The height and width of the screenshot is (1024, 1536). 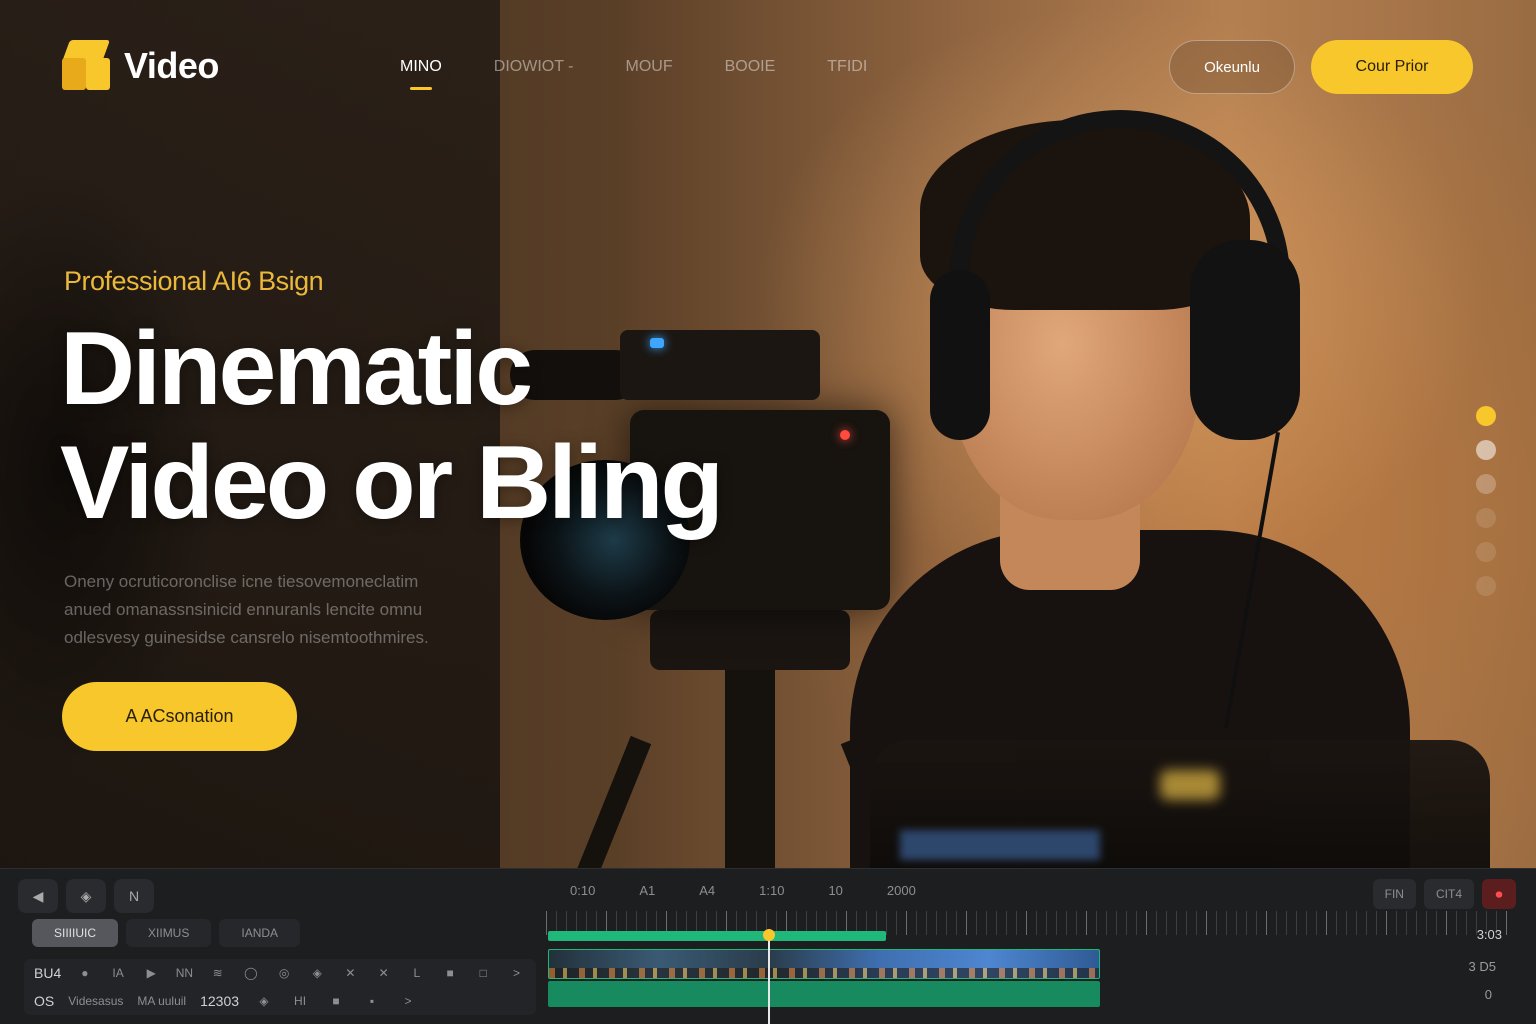 What do you see at coordinates (96, 1001) in the screenshot?
I see `clip-name: Videsasus` at bounding box center [96, 1001].